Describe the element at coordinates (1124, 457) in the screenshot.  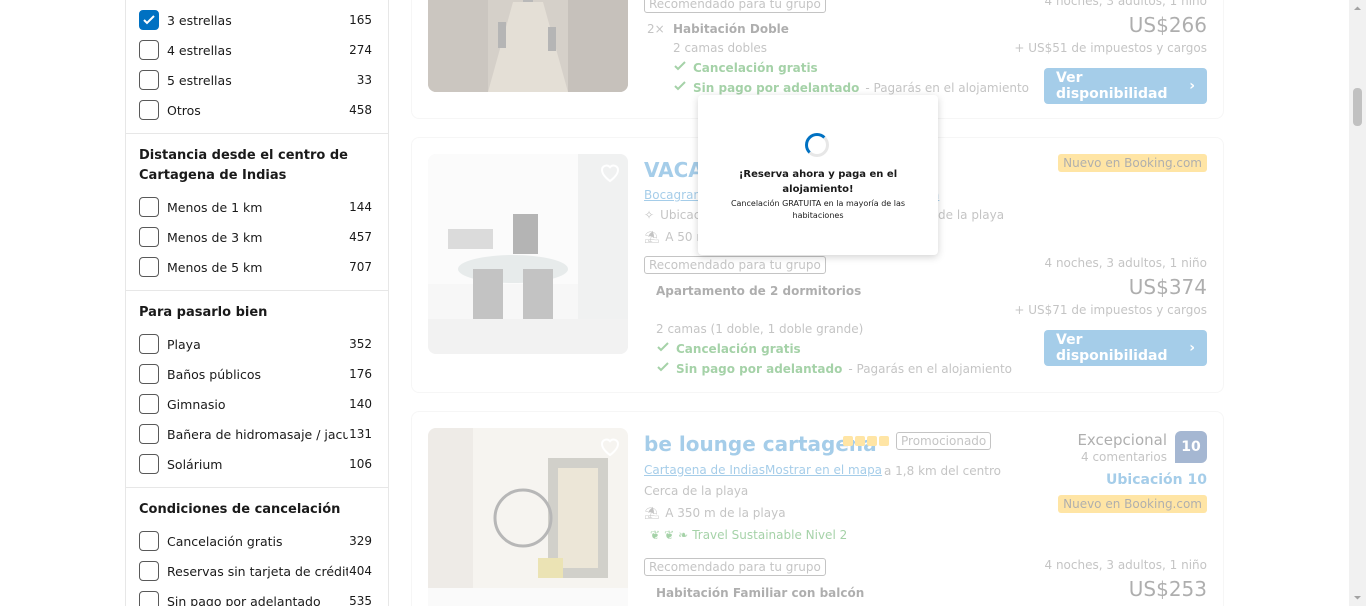
I see `review-count: 4 comentarios` at that location.